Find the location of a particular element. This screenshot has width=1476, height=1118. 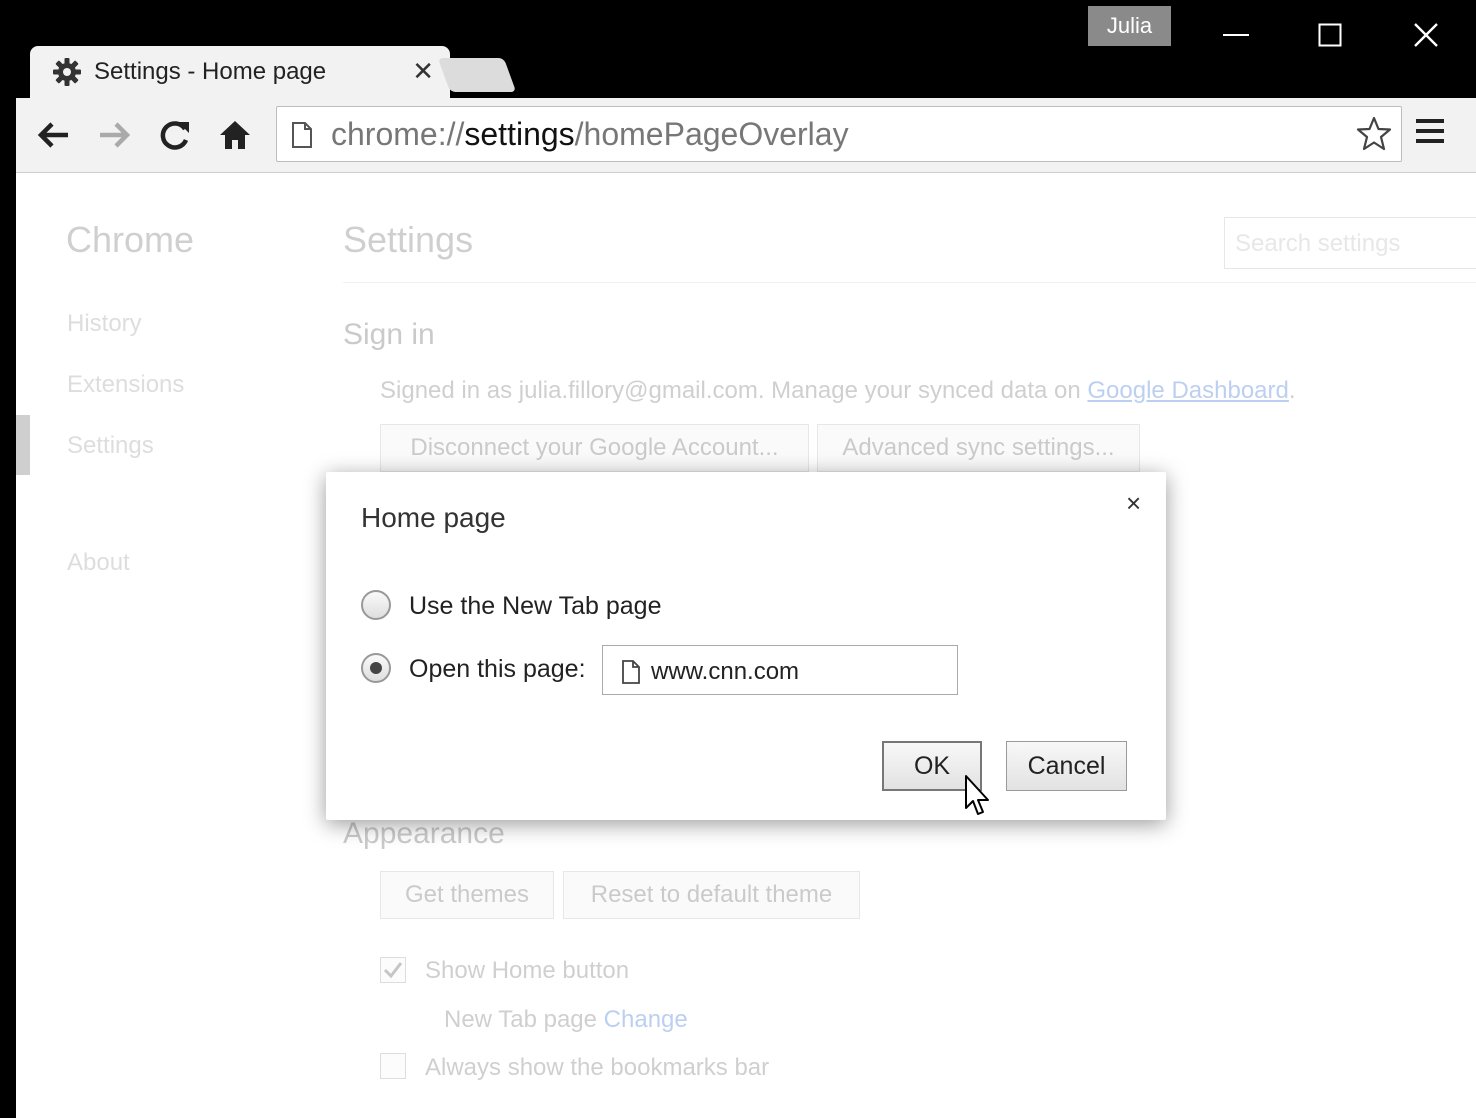

change-home-link: Change is located at coordinates (646, 1019).